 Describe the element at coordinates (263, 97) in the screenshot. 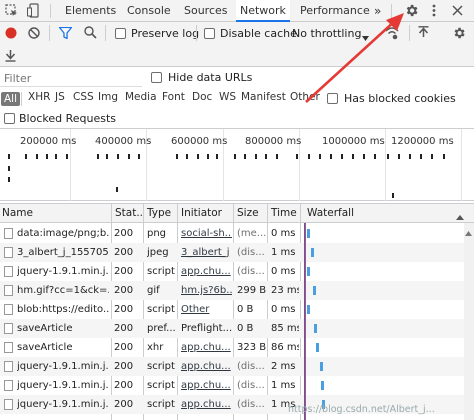

I see `filter-type-manifest: Manifest` at that location.